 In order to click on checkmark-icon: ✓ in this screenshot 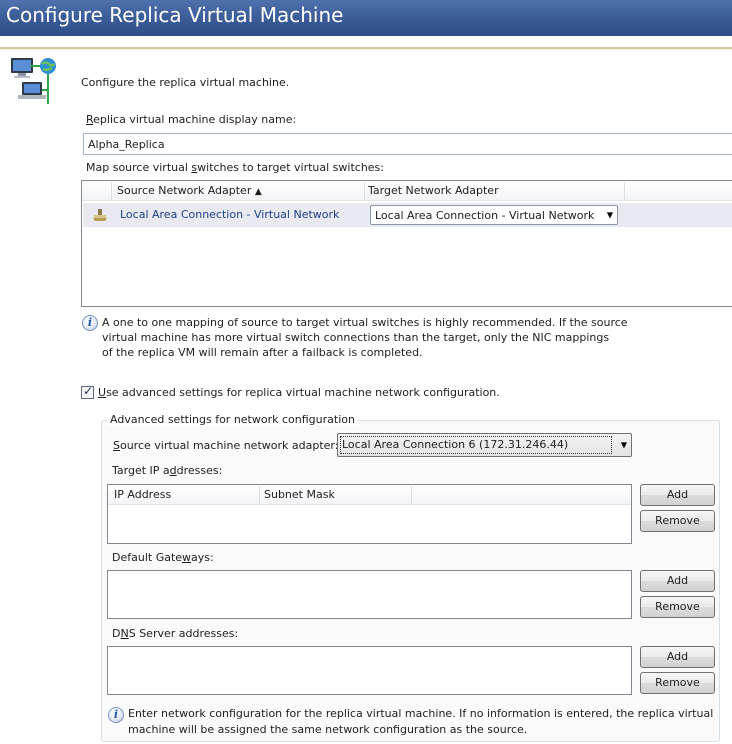, I will do `click(88, 391)`.